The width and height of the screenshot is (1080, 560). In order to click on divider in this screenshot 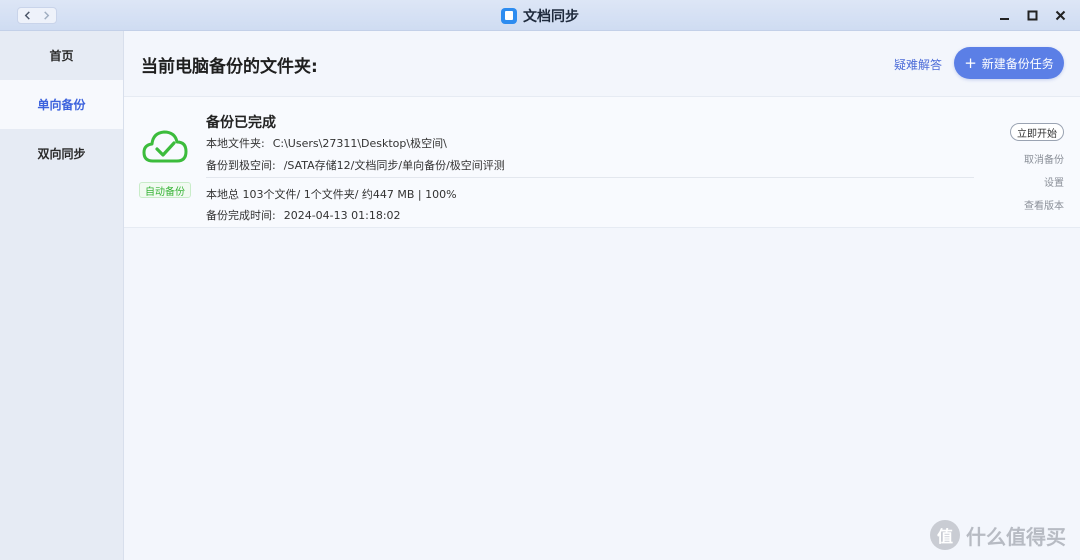, I will do `click(590, 177)`.